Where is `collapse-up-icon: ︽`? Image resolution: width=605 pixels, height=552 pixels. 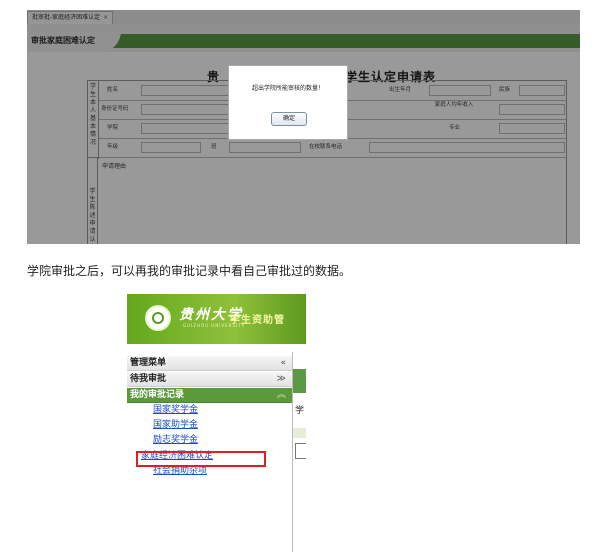
collapse-up-icon: ︽ is located at coordinates (281, 395).